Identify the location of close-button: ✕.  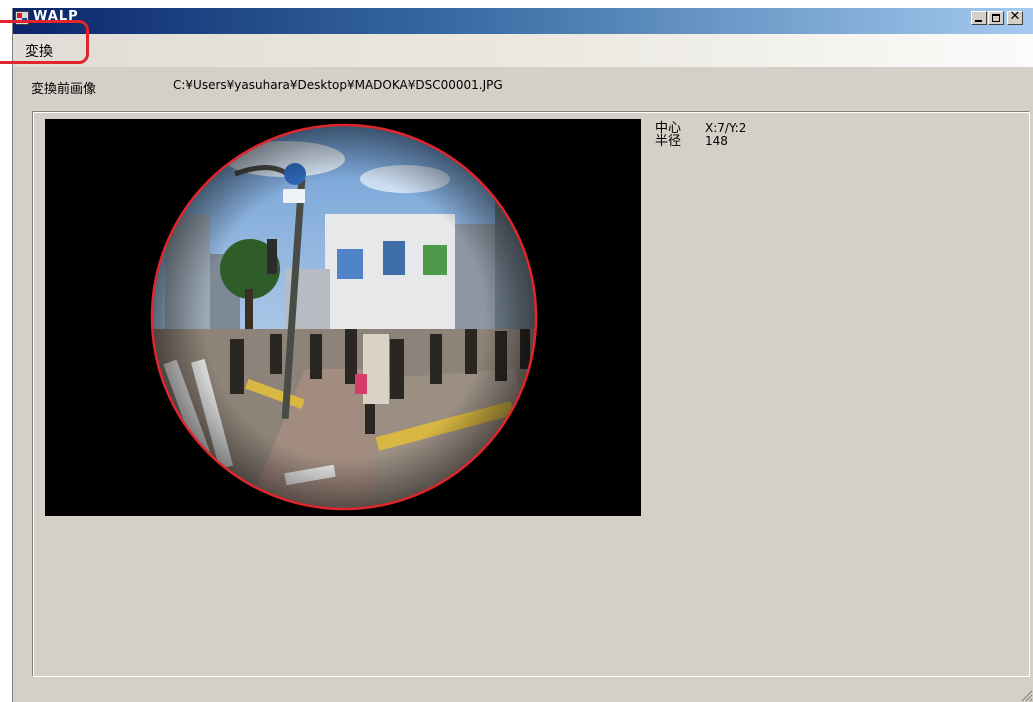
(1015, 17).